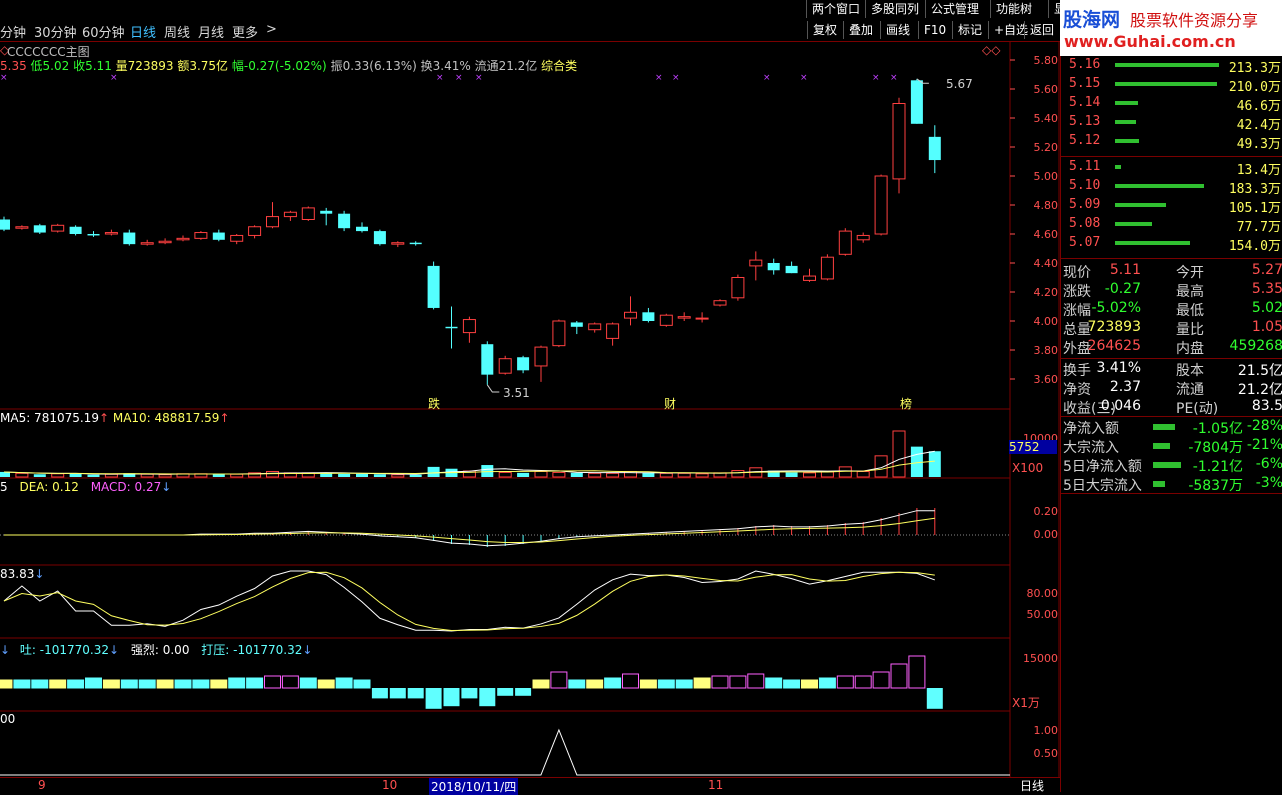 The height and width of the screenshot is (795, 1282). Describe the element at coordinates (505, 752) in the screenshot. I see `signal-line` at that location.